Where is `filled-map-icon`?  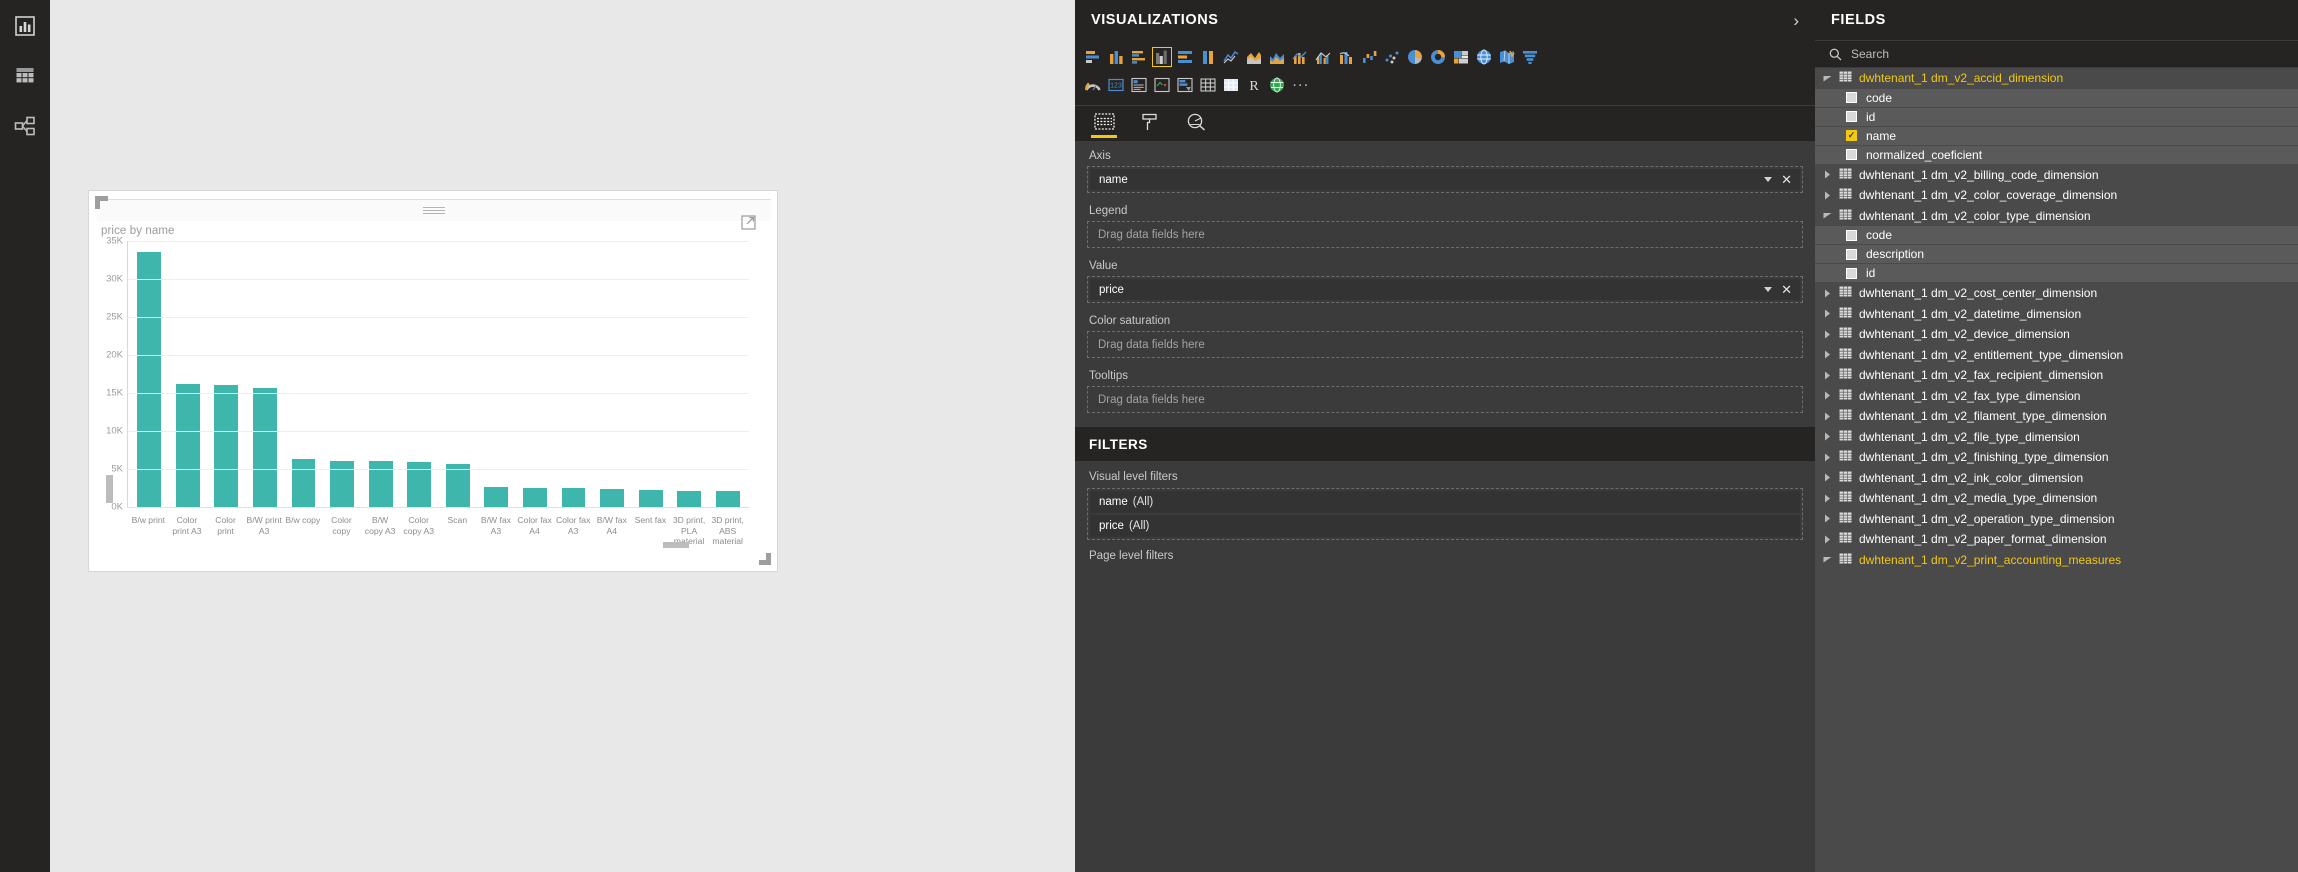 filled-map-icon is located at coordinates (1507, 57).